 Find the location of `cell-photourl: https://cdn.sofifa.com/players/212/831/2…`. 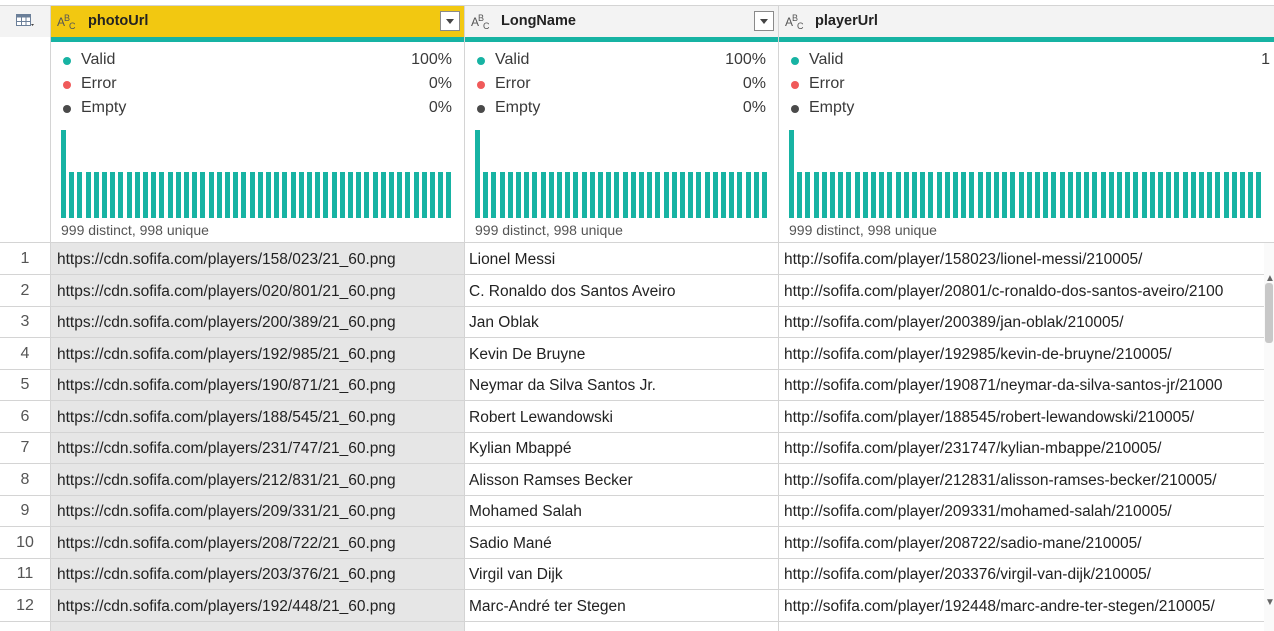

cell-photourl: https://cdn.sofifa.com/players/212/831/2… is located at coordinates (257, 481).